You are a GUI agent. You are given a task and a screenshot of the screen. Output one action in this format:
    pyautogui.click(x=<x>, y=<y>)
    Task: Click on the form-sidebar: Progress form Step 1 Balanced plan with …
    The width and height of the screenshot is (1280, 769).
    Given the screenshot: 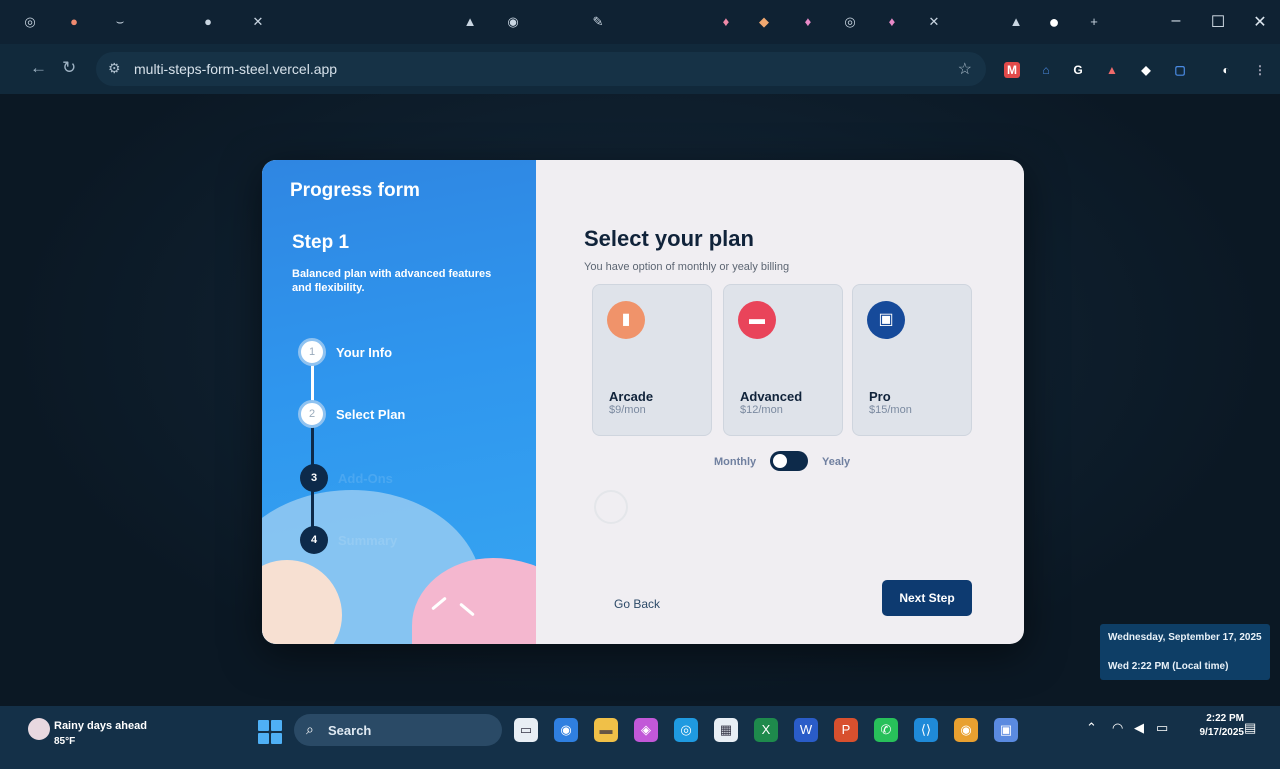 What is the action you would take?
    pyautogui.click(x=399, y=402)
    